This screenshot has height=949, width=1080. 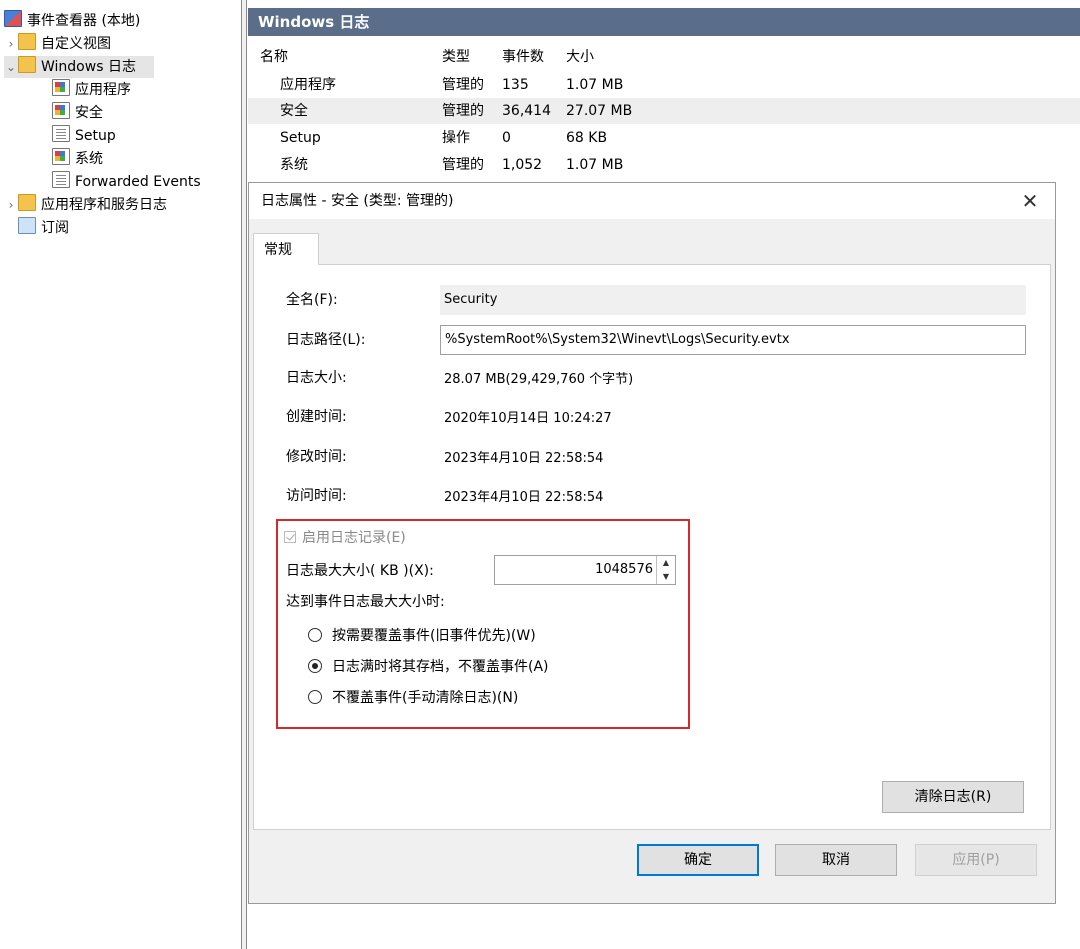 I want to click on tree-root: 事件查看器 (本地), so click(x=72, y=21).